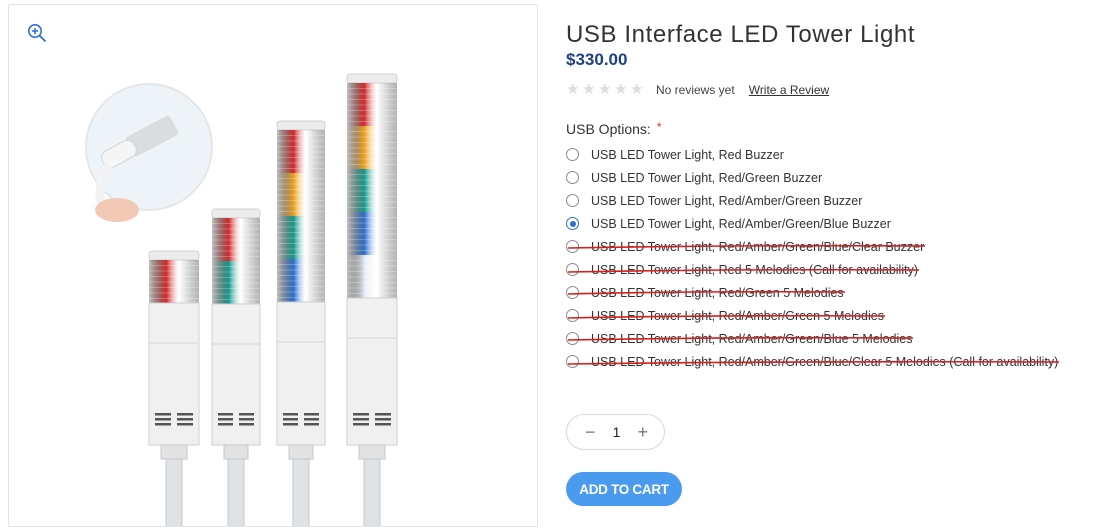  I want to click on no-reviews-text: No reviews yet, so click(695, 89).